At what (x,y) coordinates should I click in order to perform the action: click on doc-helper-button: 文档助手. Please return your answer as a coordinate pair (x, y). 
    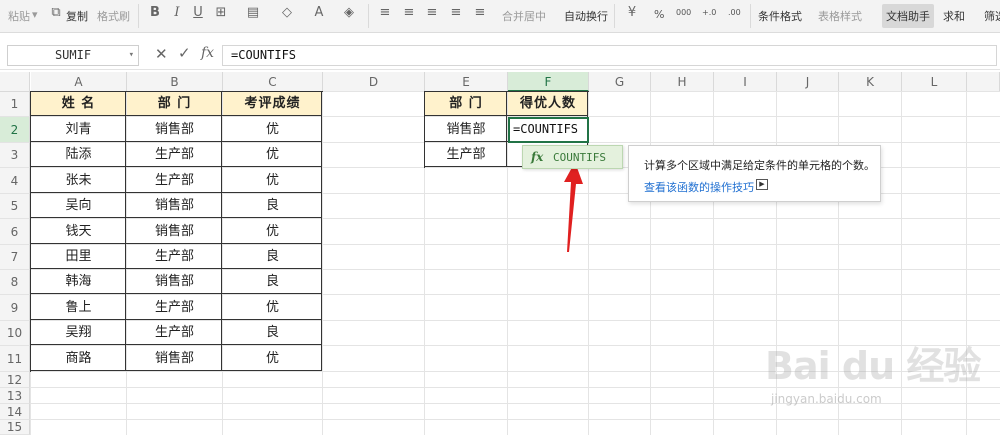
    Looking at the image, I should click on (908, 16).